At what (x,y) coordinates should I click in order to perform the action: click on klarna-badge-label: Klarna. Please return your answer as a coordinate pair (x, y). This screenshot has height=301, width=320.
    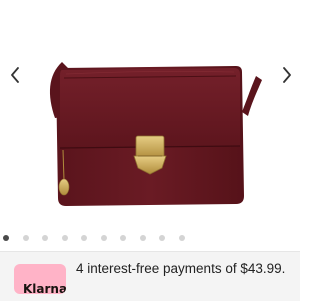
    Looking at the image, I should click on (44, 288).